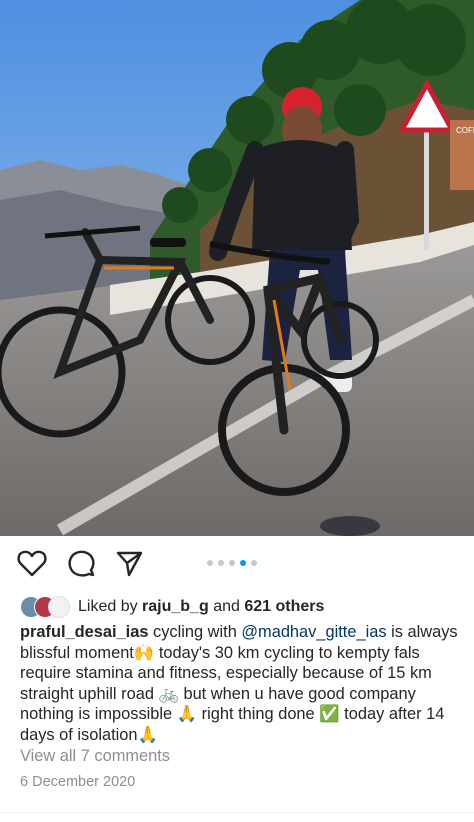 This screenshot has width=474, height=822. What do you see at coordinates (226, 606) in the screenshot?
I see `likes-and: and` at bounding box center [226, 606].